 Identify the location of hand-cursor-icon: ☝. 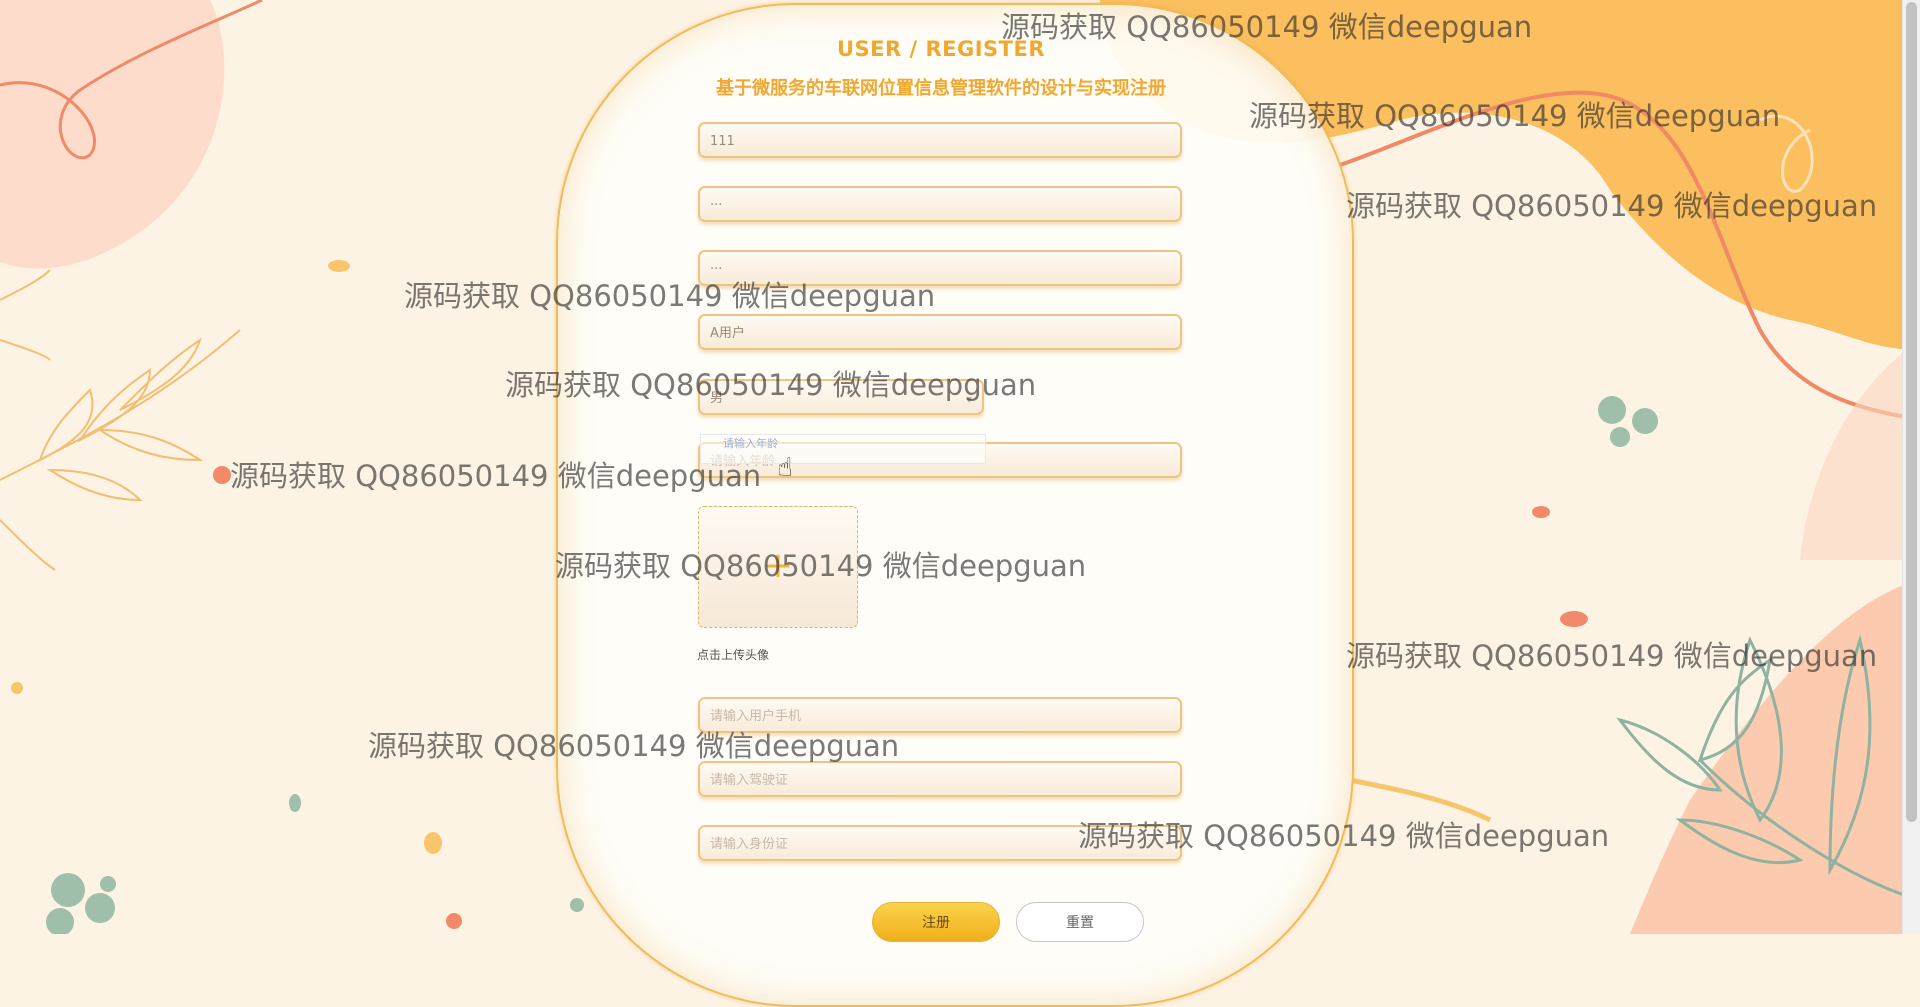
(785, 468).